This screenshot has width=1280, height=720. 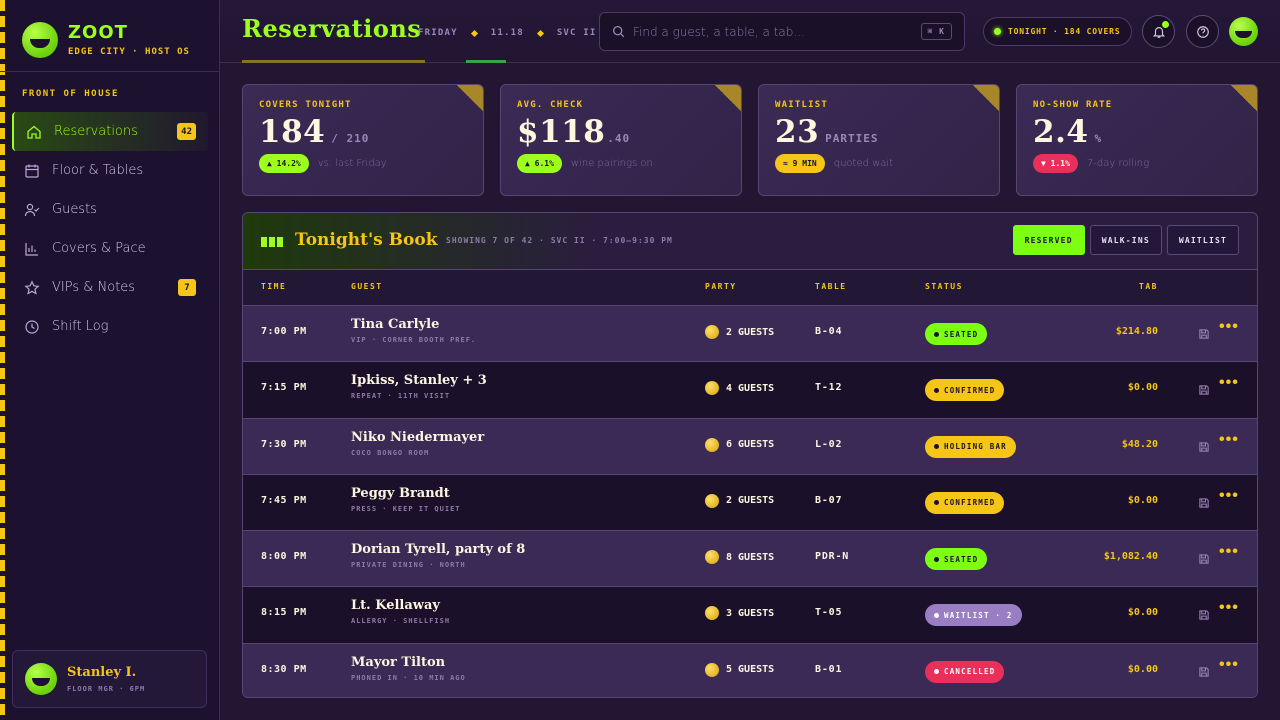 What do you see at coordinates (486, 61) in the screenshot?
I see `title-underline-accent` at bounding box center [486, 61].